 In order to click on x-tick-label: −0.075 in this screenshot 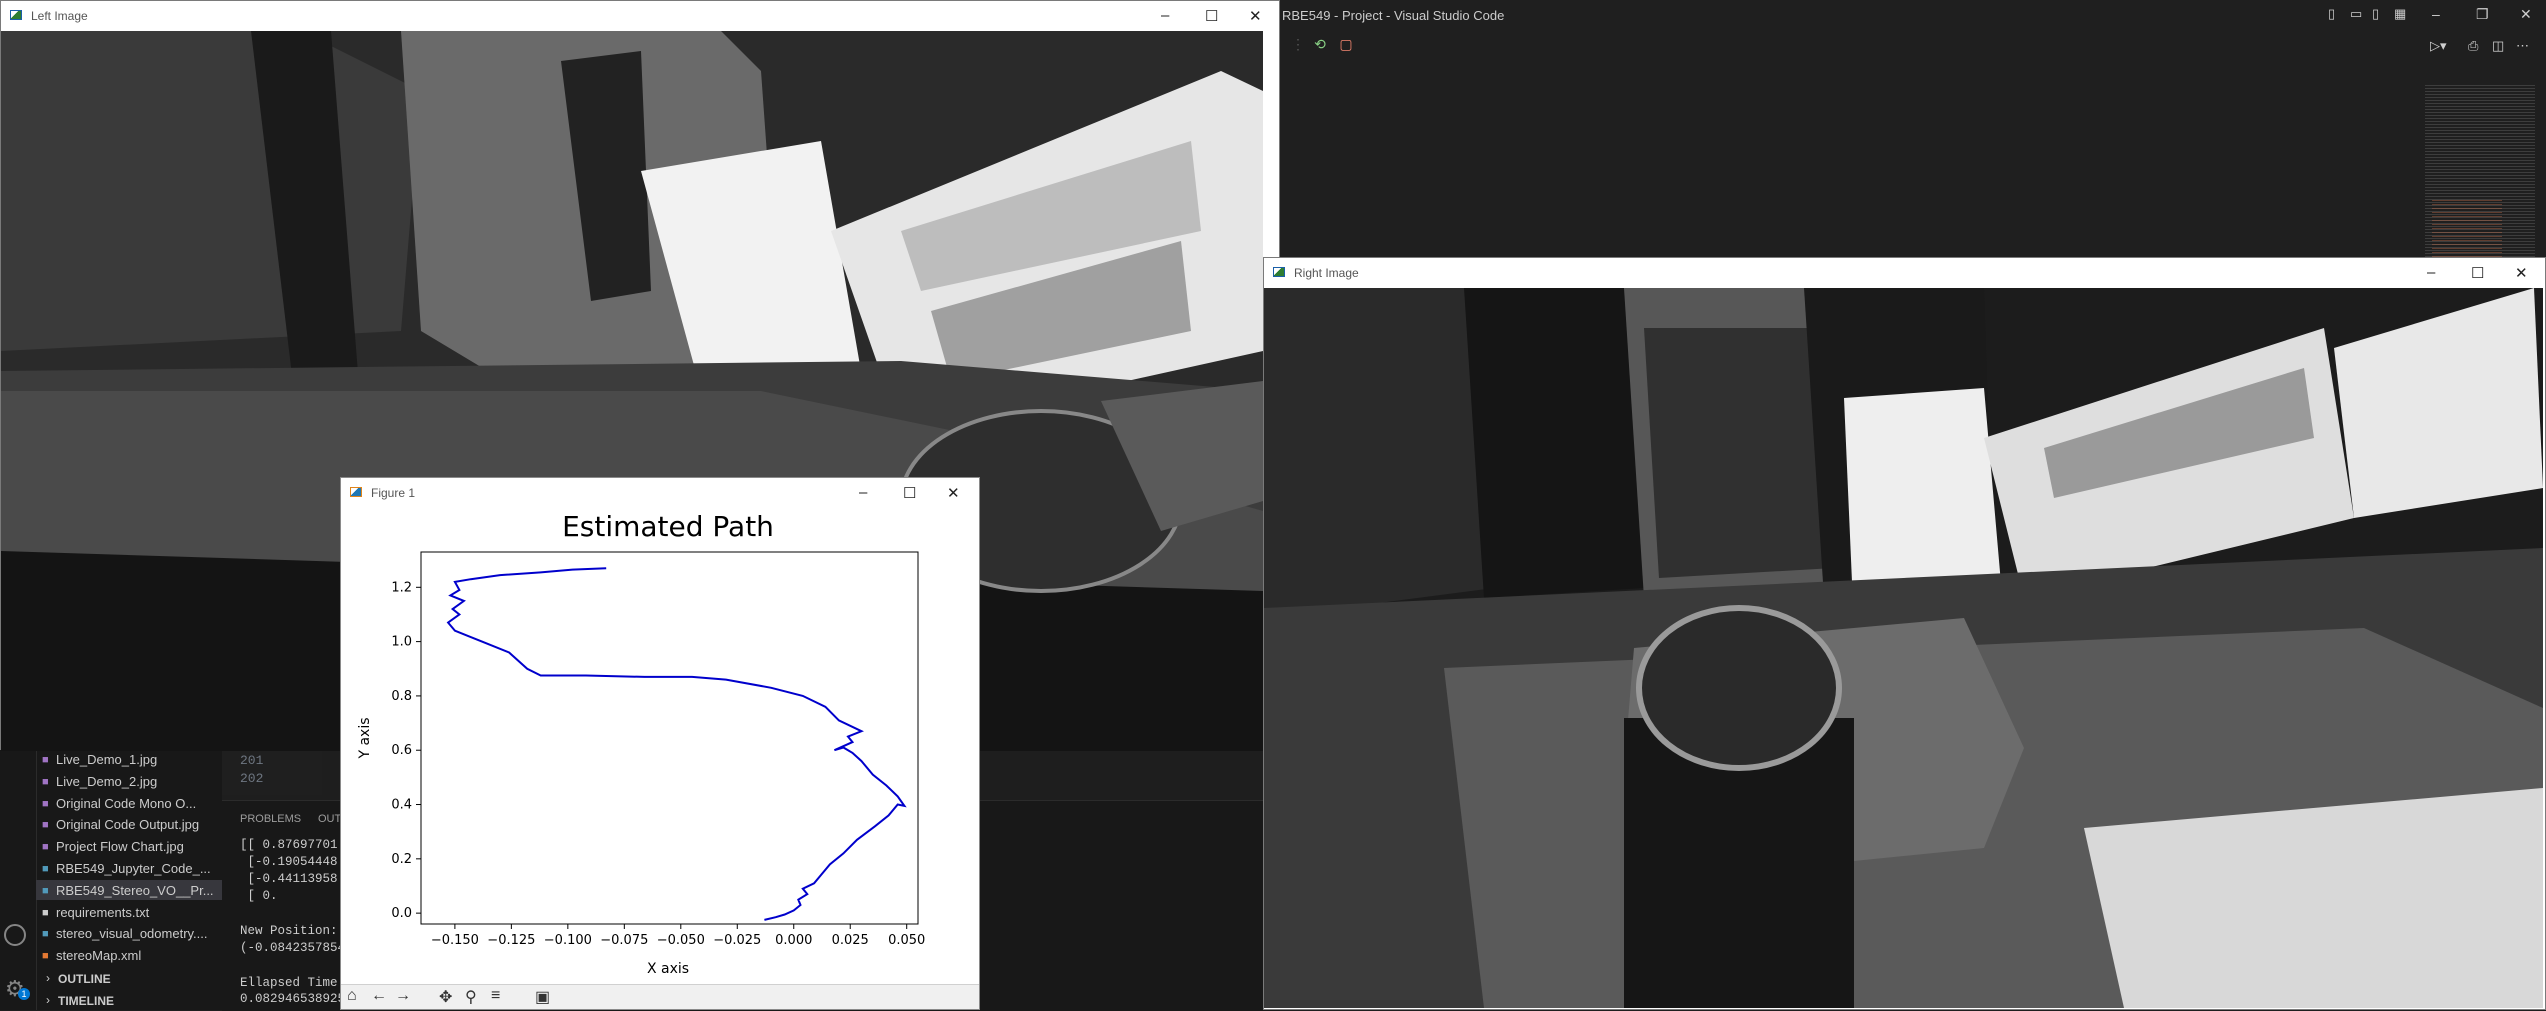, I will do `click(624, 940)`.